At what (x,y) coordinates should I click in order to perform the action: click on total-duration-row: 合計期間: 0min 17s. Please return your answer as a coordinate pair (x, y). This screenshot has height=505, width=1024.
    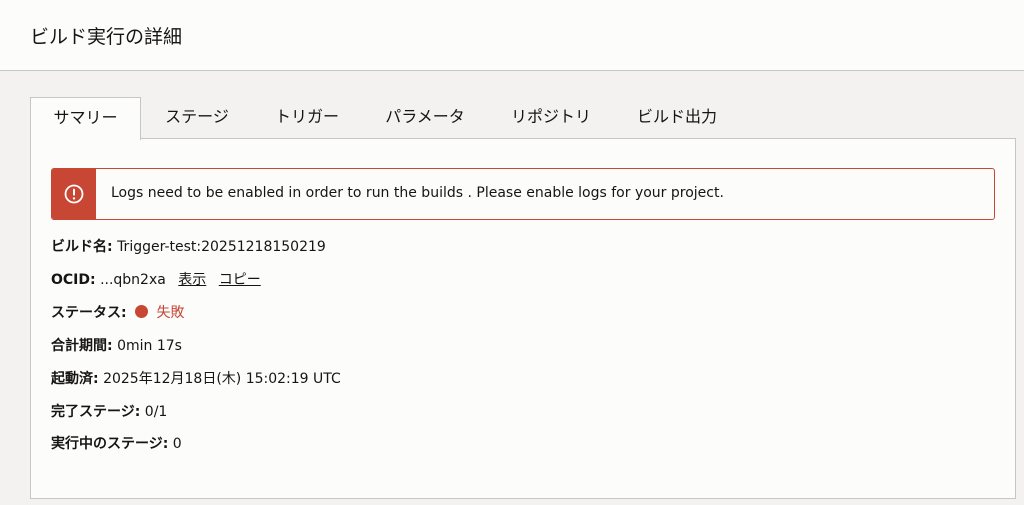
    Looking at the image, I should click on (116, 345).